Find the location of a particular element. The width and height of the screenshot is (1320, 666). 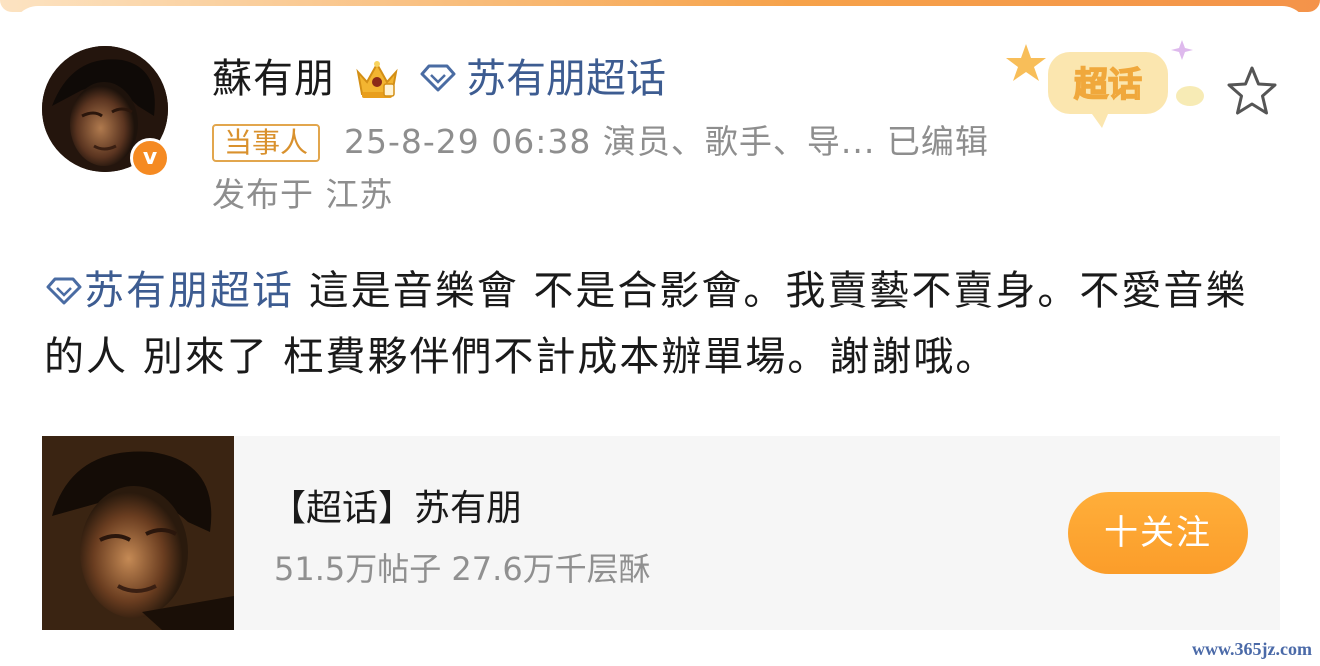

author-name: 蘇有朋 is located at coordinates (273, 79).